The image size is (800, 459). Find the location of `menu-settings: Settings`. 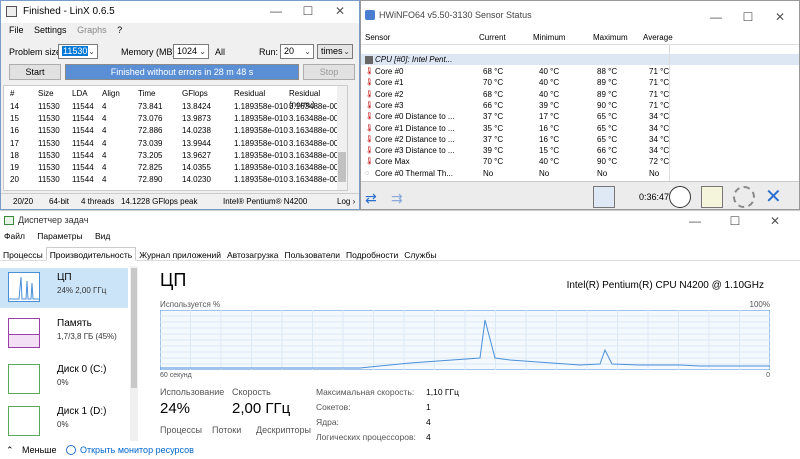

menu-settings: Settings is located at coordinates (50, 30).